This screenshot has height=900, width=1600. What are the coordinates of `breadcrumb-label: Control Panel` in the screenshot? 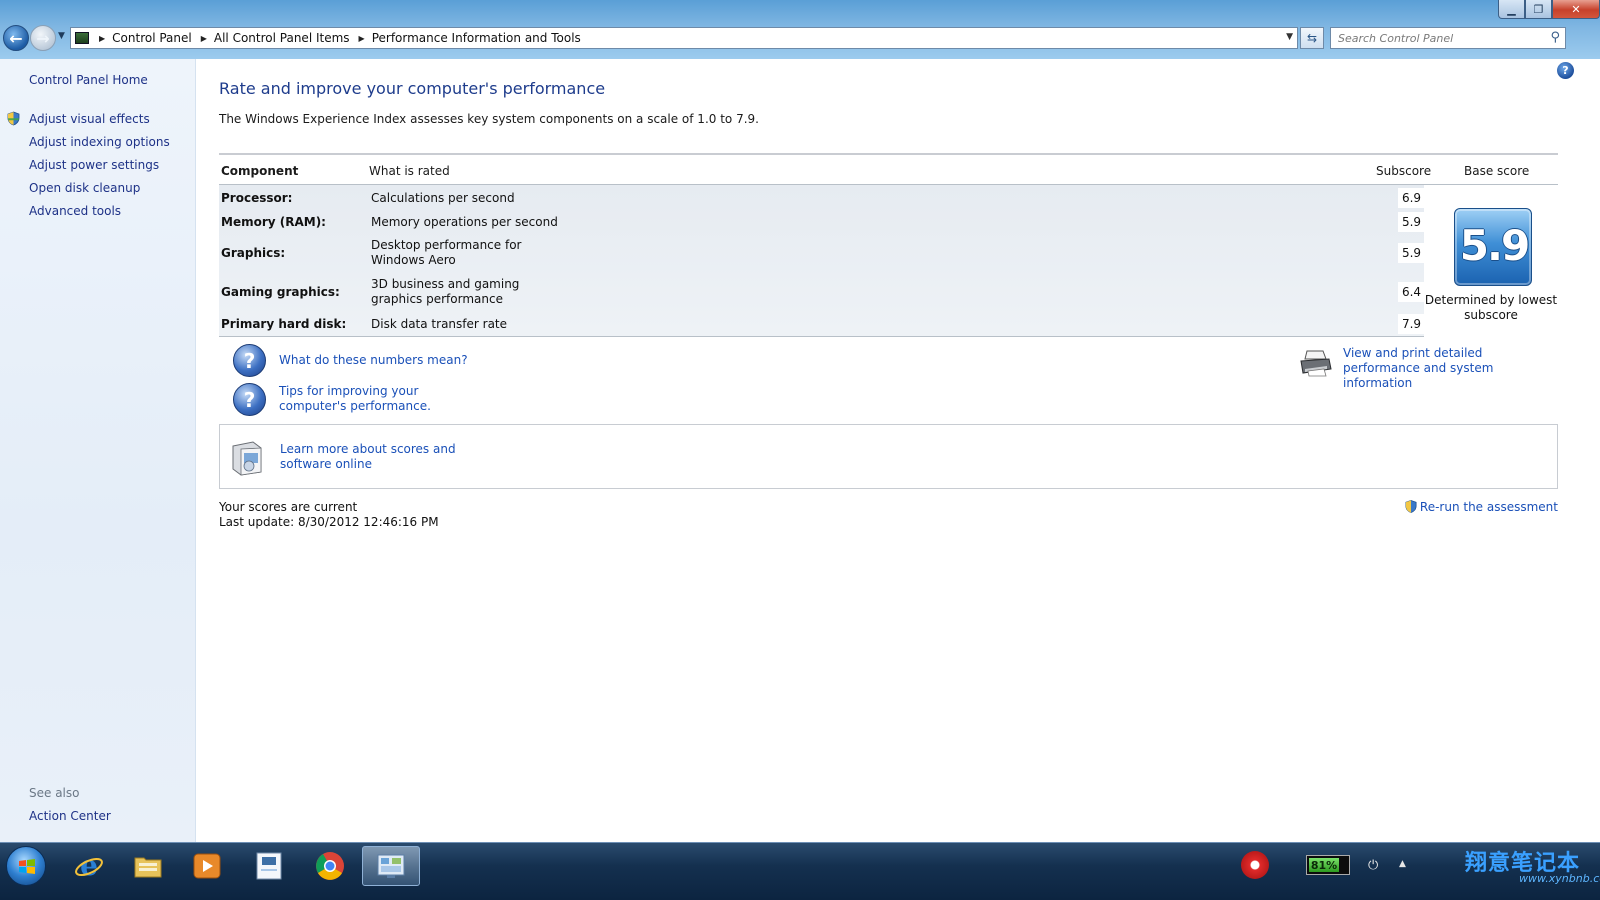 It's located at (152, 38).